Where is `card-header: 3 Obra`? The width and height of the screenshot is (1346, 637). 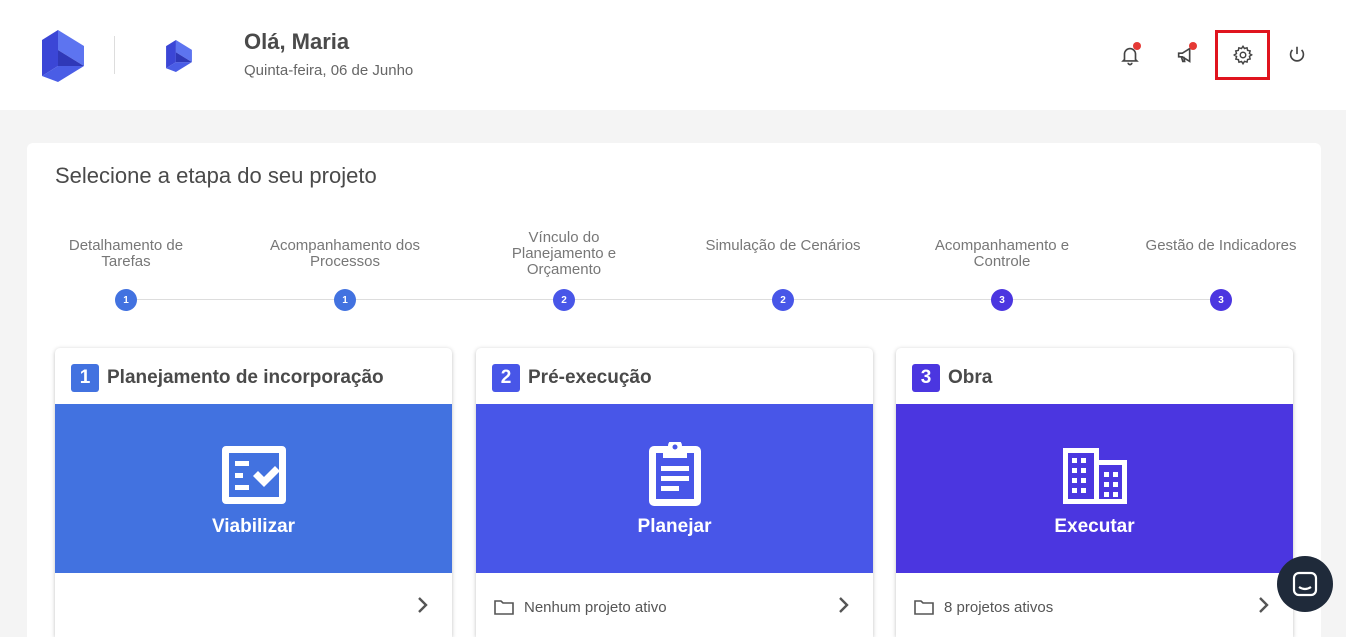 card-header: 3 Obra is located at coordinates (952, 378).